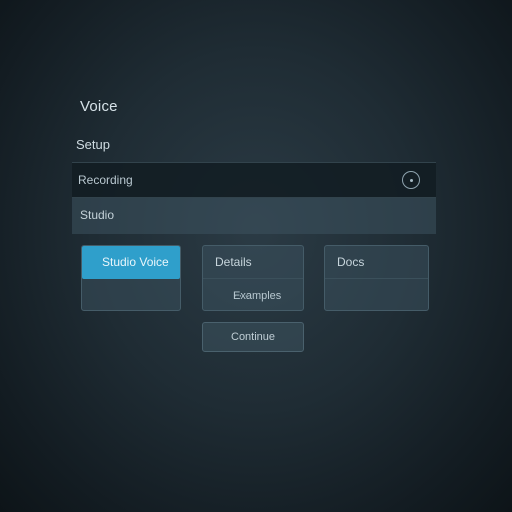 The width and height of the screenshot is (512, 512). What do you see at coordinates (411, 180) in the screenshot?
I see `circle-info-icon` at bounding box center [411, 180].